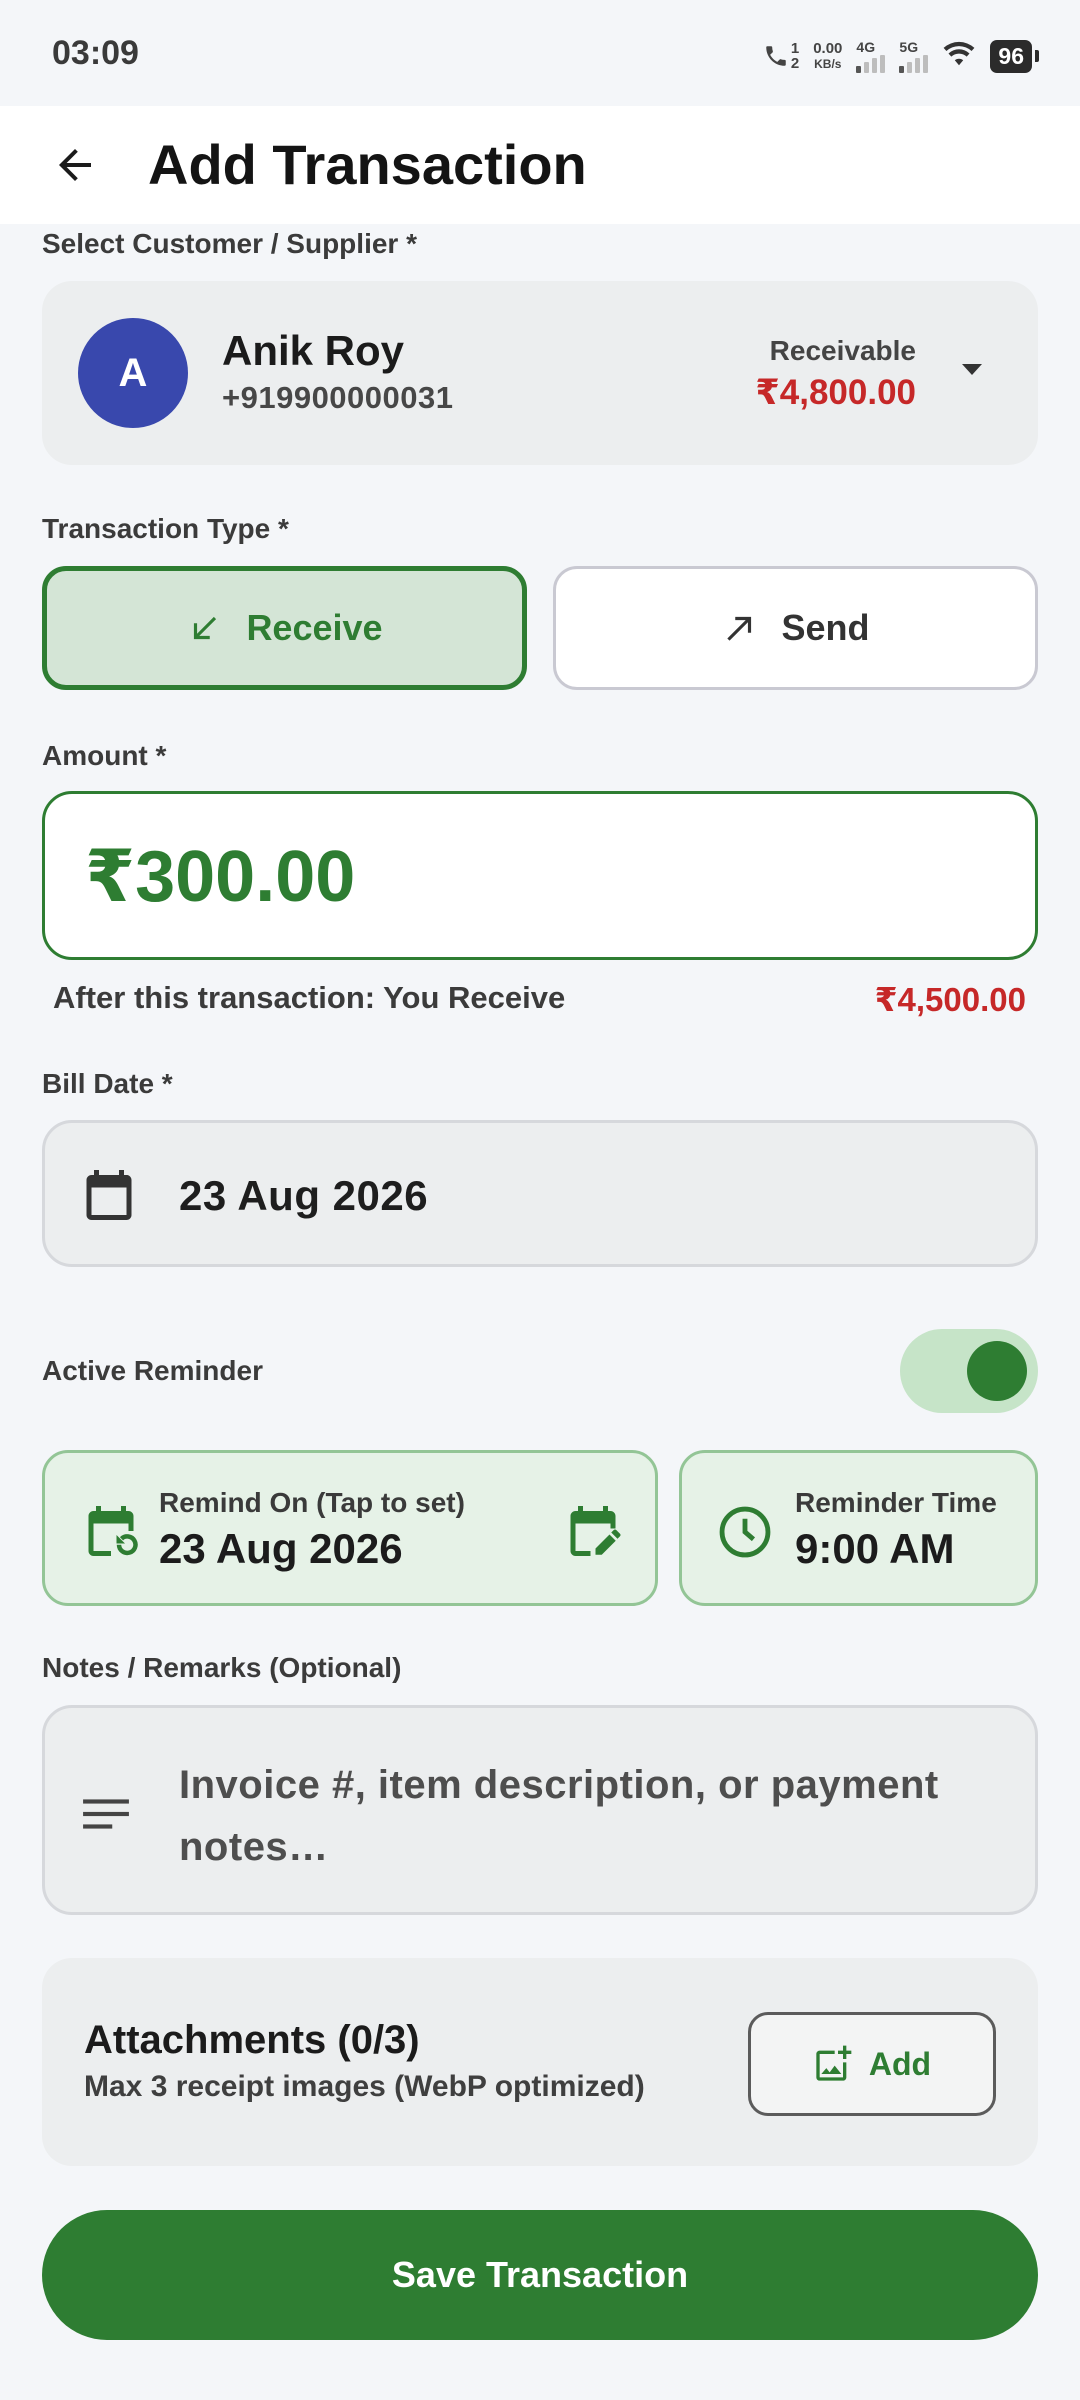 This screenshot has height=2400, width=1080. What do you see at coordinates (133, 373) in the screenshot?
I see `avatar: A` at bounding box center [133, 373].